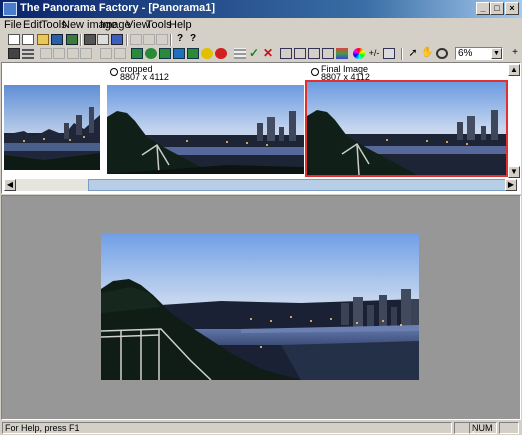 The width and height of the screenshot is (522, 435). I want to click on camera-icon, so click(14, 53).